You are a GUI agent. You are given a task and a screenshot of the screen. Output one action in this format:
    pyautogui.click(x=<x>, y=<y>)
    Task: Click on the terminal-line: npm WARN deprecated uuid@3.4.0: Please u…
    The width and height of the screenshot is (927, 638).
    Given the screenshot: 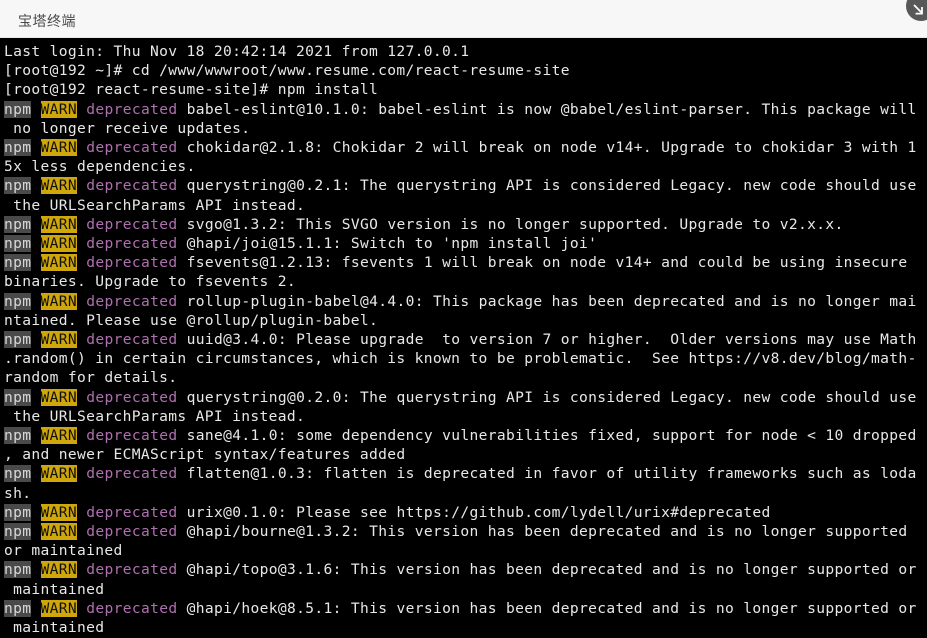 What is the action you would take?
    pyautogui.click(x=465, y=339)
    